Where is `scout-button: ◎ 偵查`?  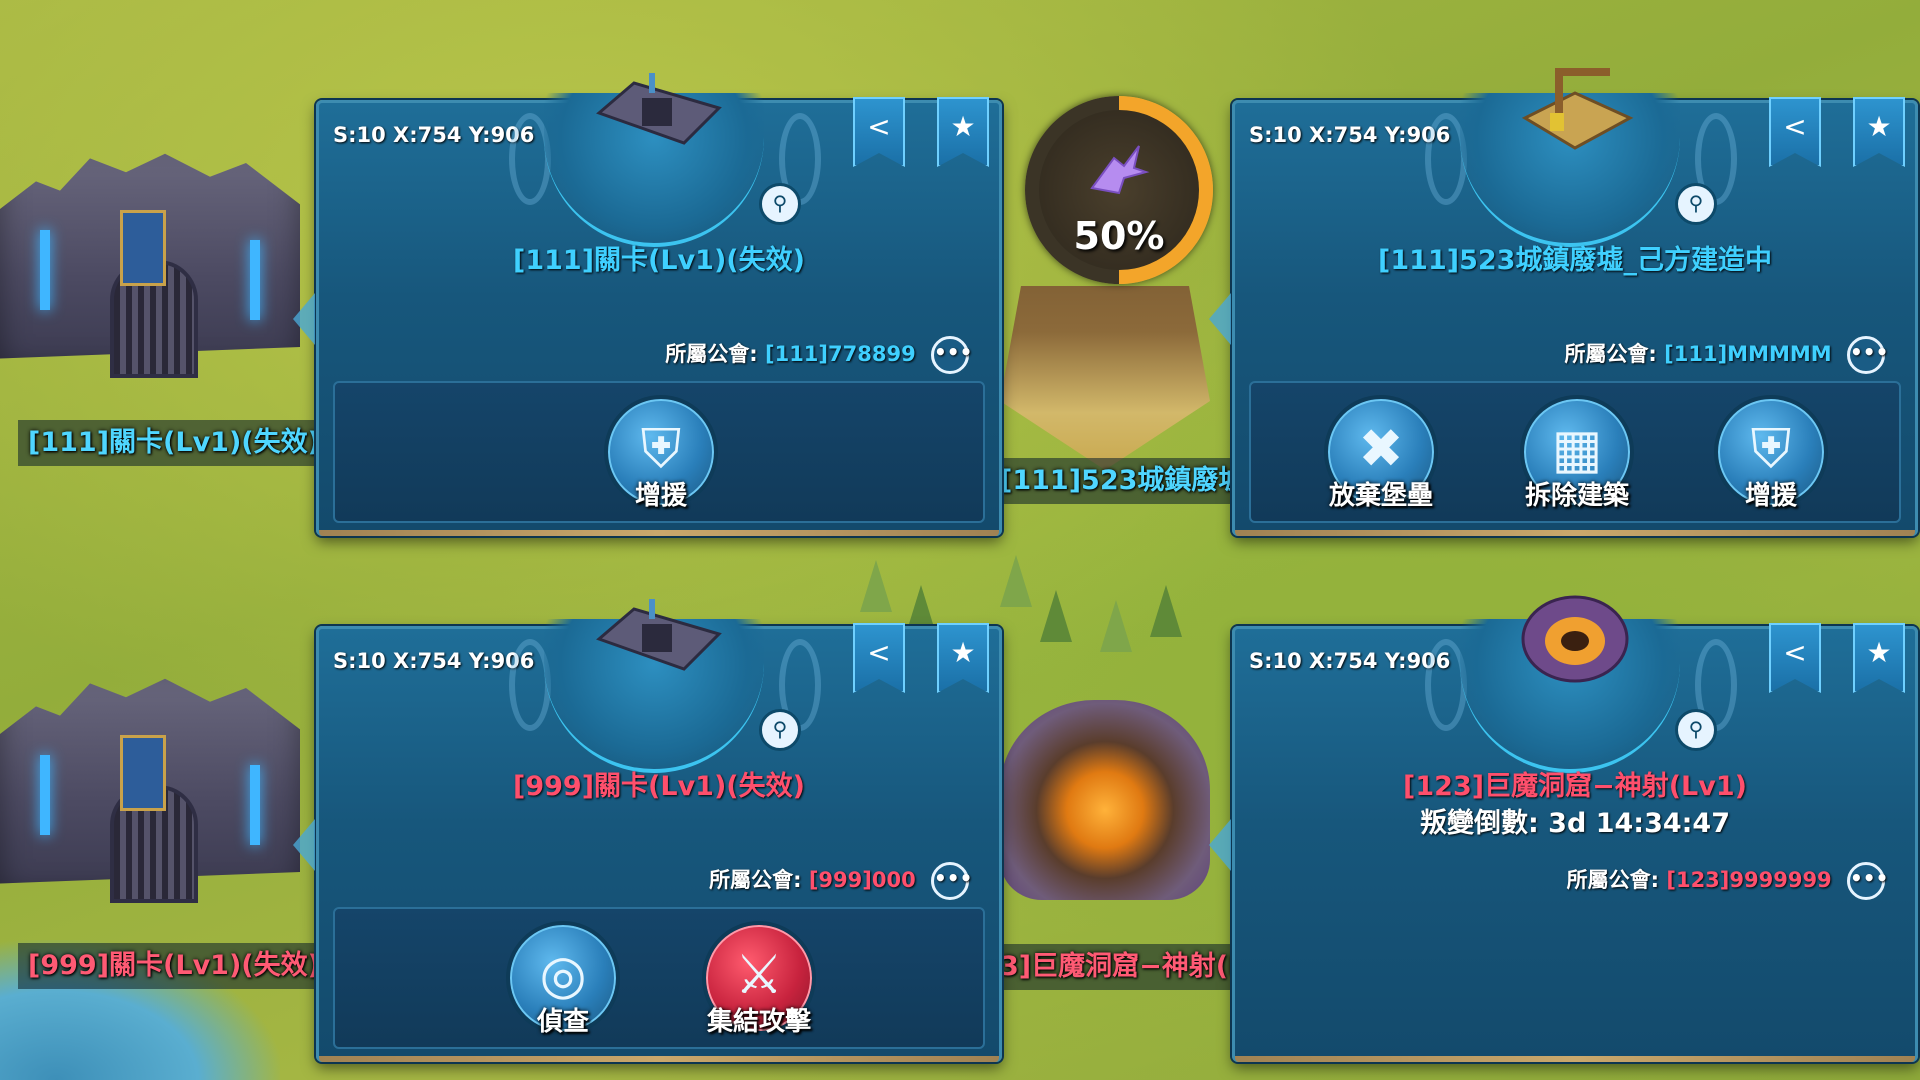 scout-button: ◎ 偵查 is located at coordinates (563, 981).